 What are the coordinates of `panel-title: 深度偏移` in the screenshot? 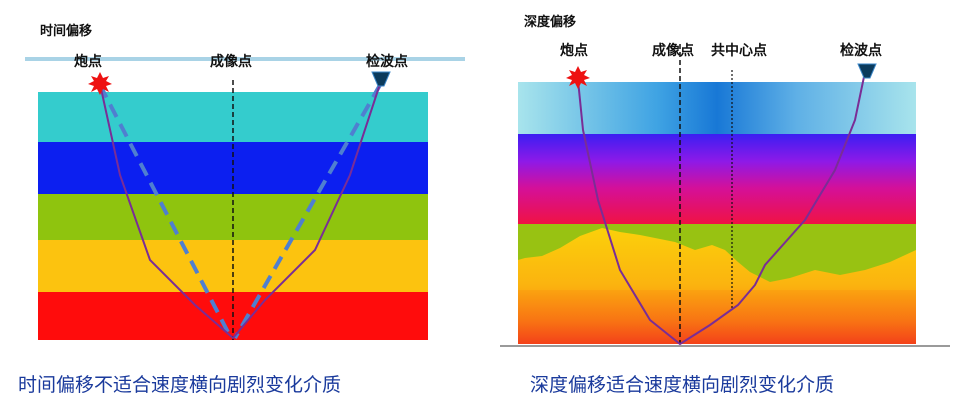 It's located at (550, 22).